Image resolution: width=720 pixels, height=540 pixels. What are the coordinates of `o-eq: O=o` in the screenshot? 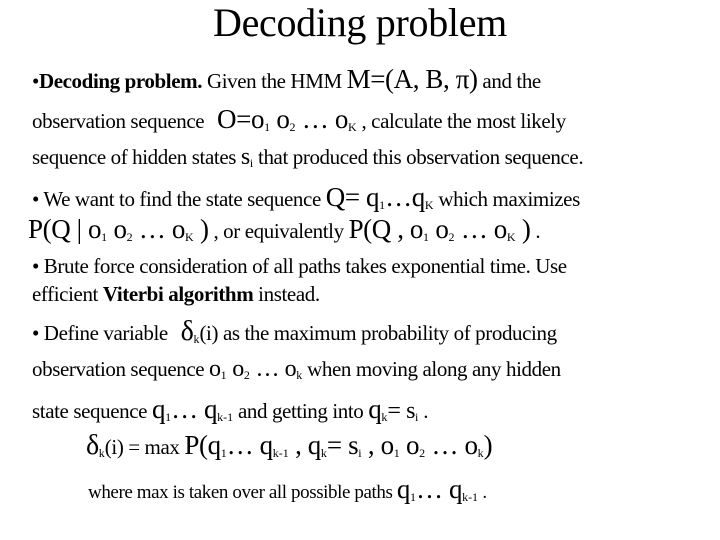 It's located at (241, 119).